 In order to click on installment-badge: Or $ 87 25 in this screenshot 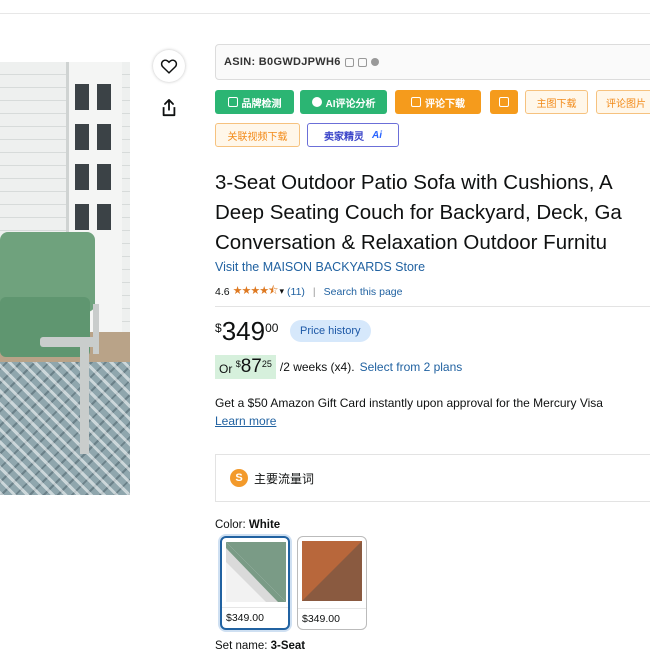, I will do `click(245, 367)`.